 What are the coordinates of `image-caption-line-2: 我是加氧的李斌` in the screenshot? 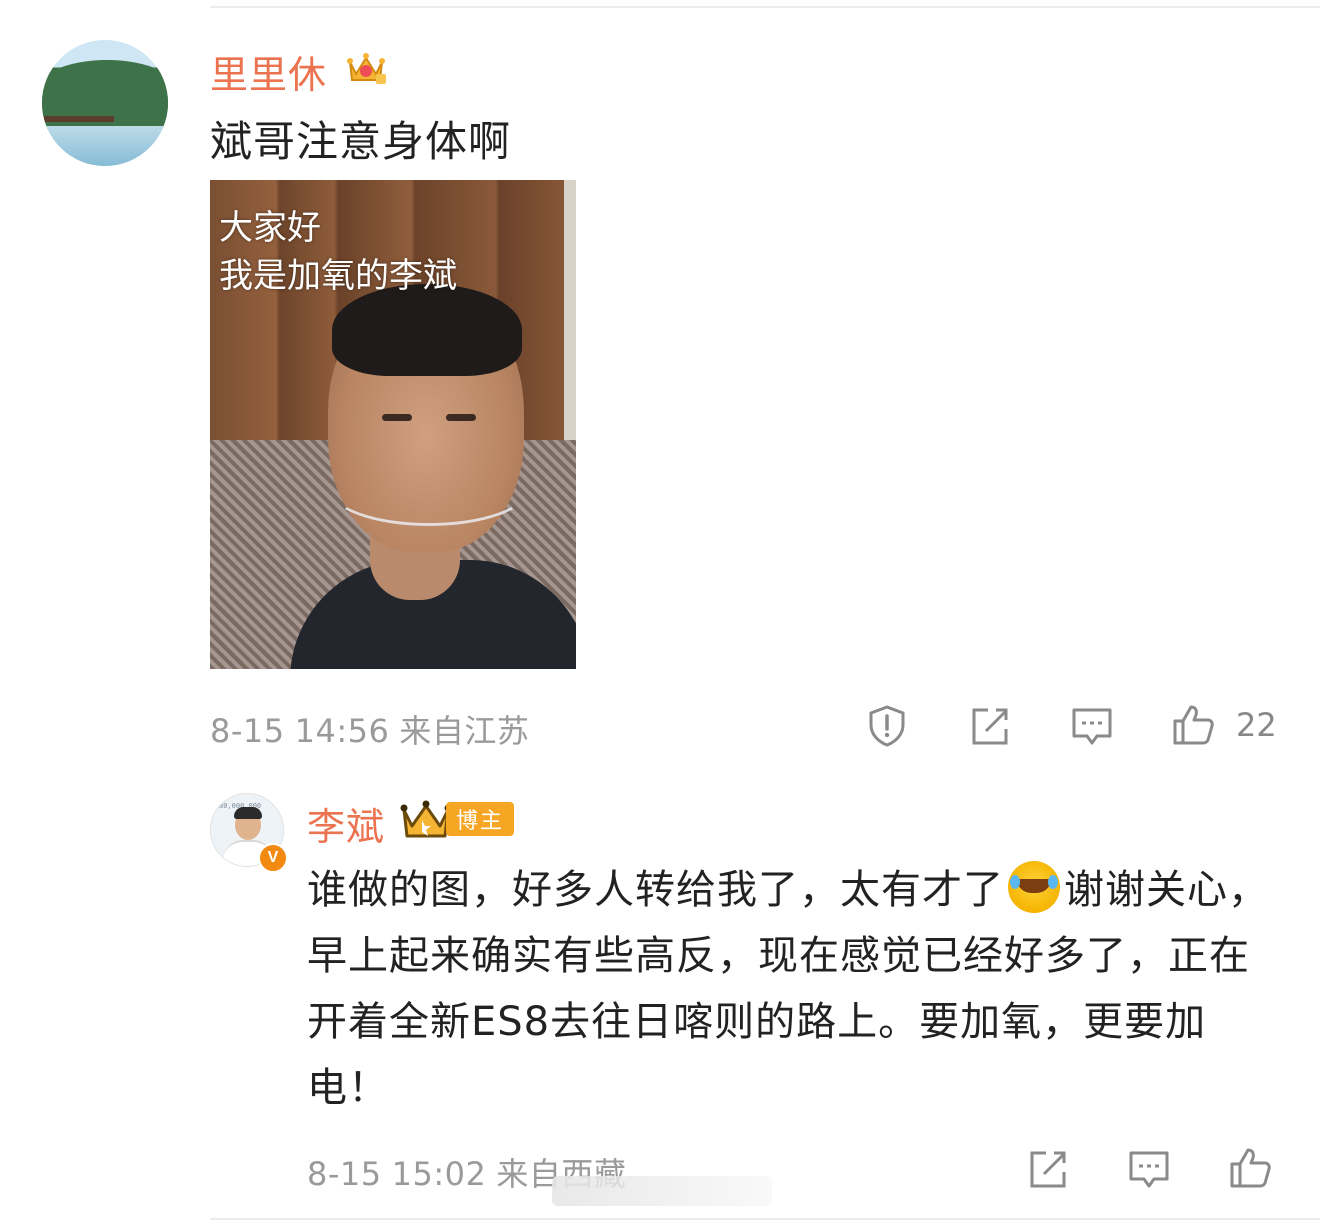 It's located at (338, 276).